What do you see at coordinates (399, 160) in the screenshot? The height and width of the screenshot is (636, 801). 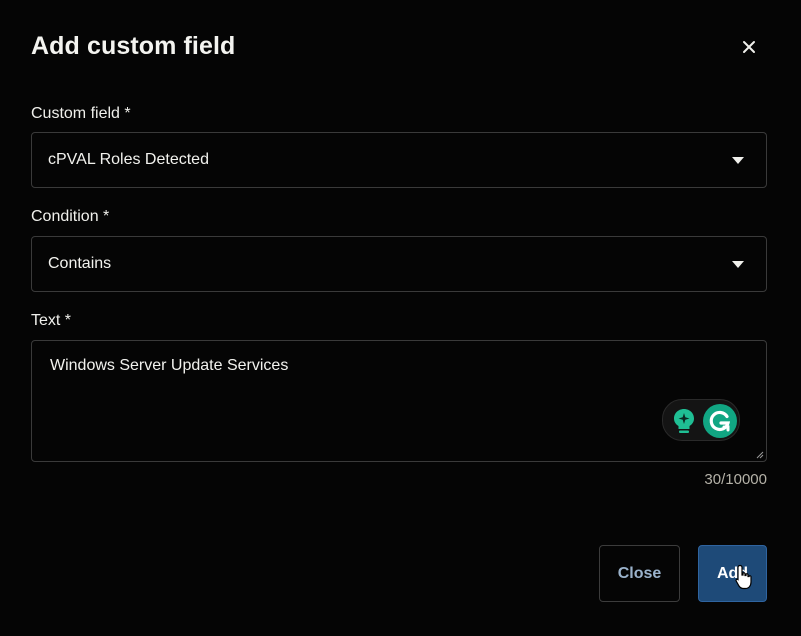 I see `custom-field-select: cPVAL Roles Detected` at bounding box center [399, 160].